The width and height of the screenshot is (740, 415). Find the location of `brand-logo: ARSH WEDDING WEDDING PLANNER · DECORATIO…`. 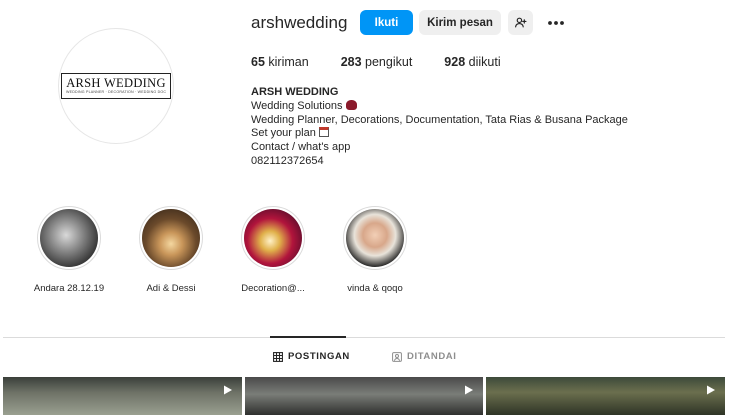

brand-logo: ARSH WEDDING WEDDING PLANNER · DECORATIO… is located at coordinates (116, 86).